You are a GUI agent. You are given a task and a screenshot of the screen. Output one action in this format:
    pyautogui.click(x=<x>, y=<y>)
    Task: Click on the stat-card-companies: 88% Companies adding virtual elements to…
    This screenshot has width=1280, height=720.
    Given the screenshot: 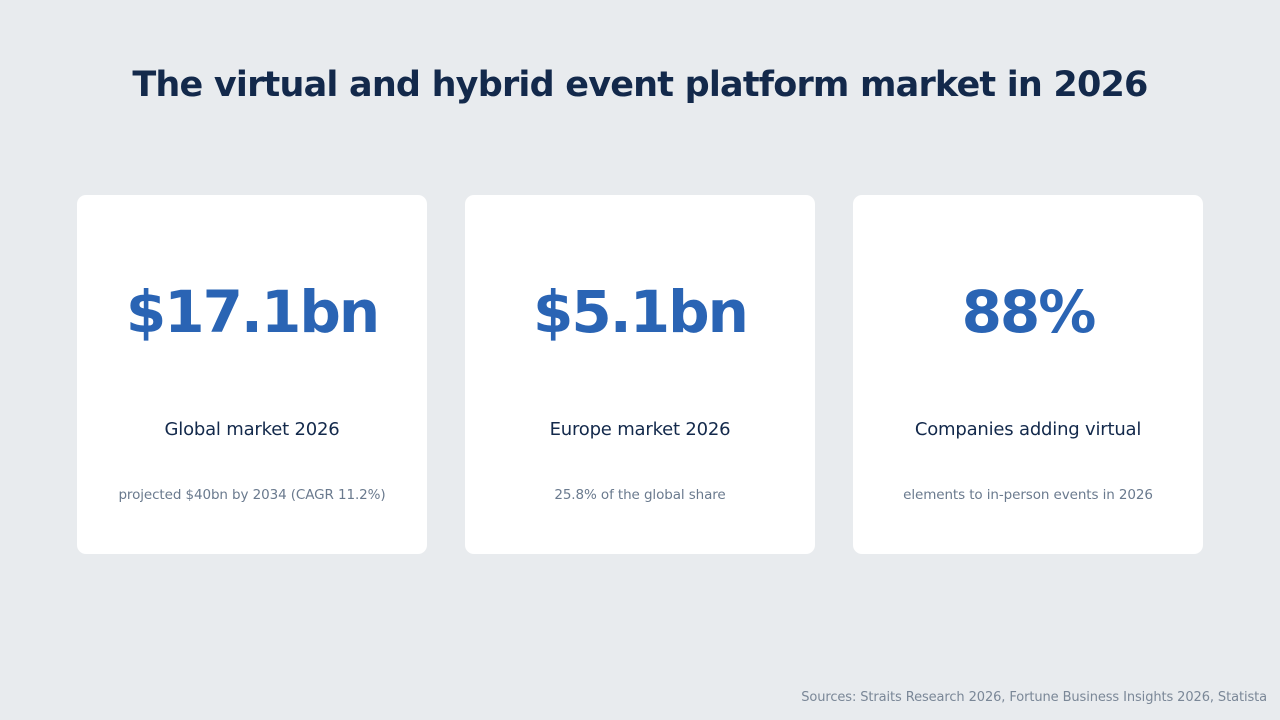 What is the action you would take?
    pyautogui.click(x=1028, y=374)
    